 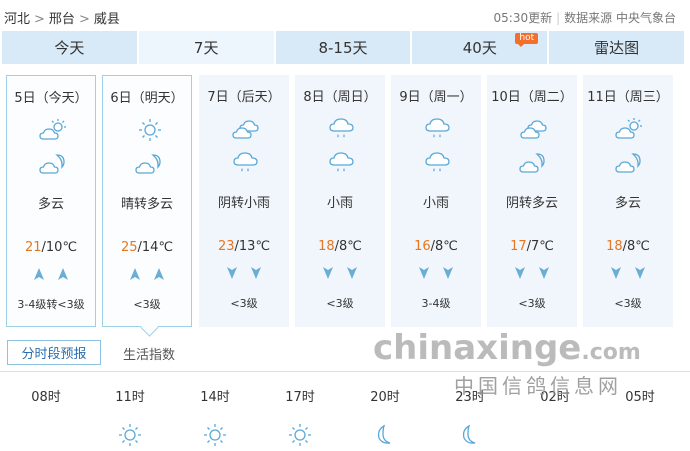 What do you see at coordinates (130, 416) in the screenshot?
I see `hour-slot: 11时` at bounding box center [130, 416].